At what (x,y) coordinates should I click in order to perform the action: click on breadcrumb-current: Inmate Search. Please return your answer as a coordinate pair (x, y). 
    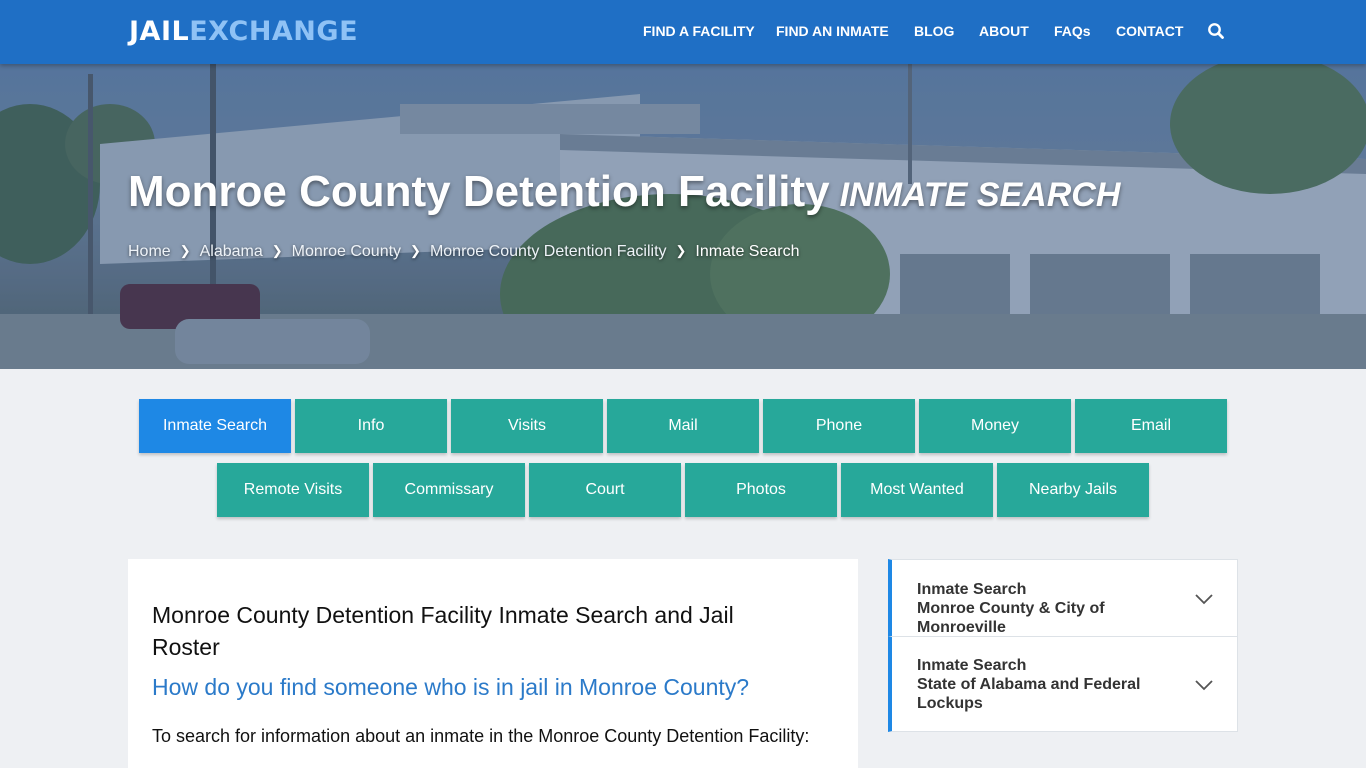
    Looking at the image, I should click on (747, 251).